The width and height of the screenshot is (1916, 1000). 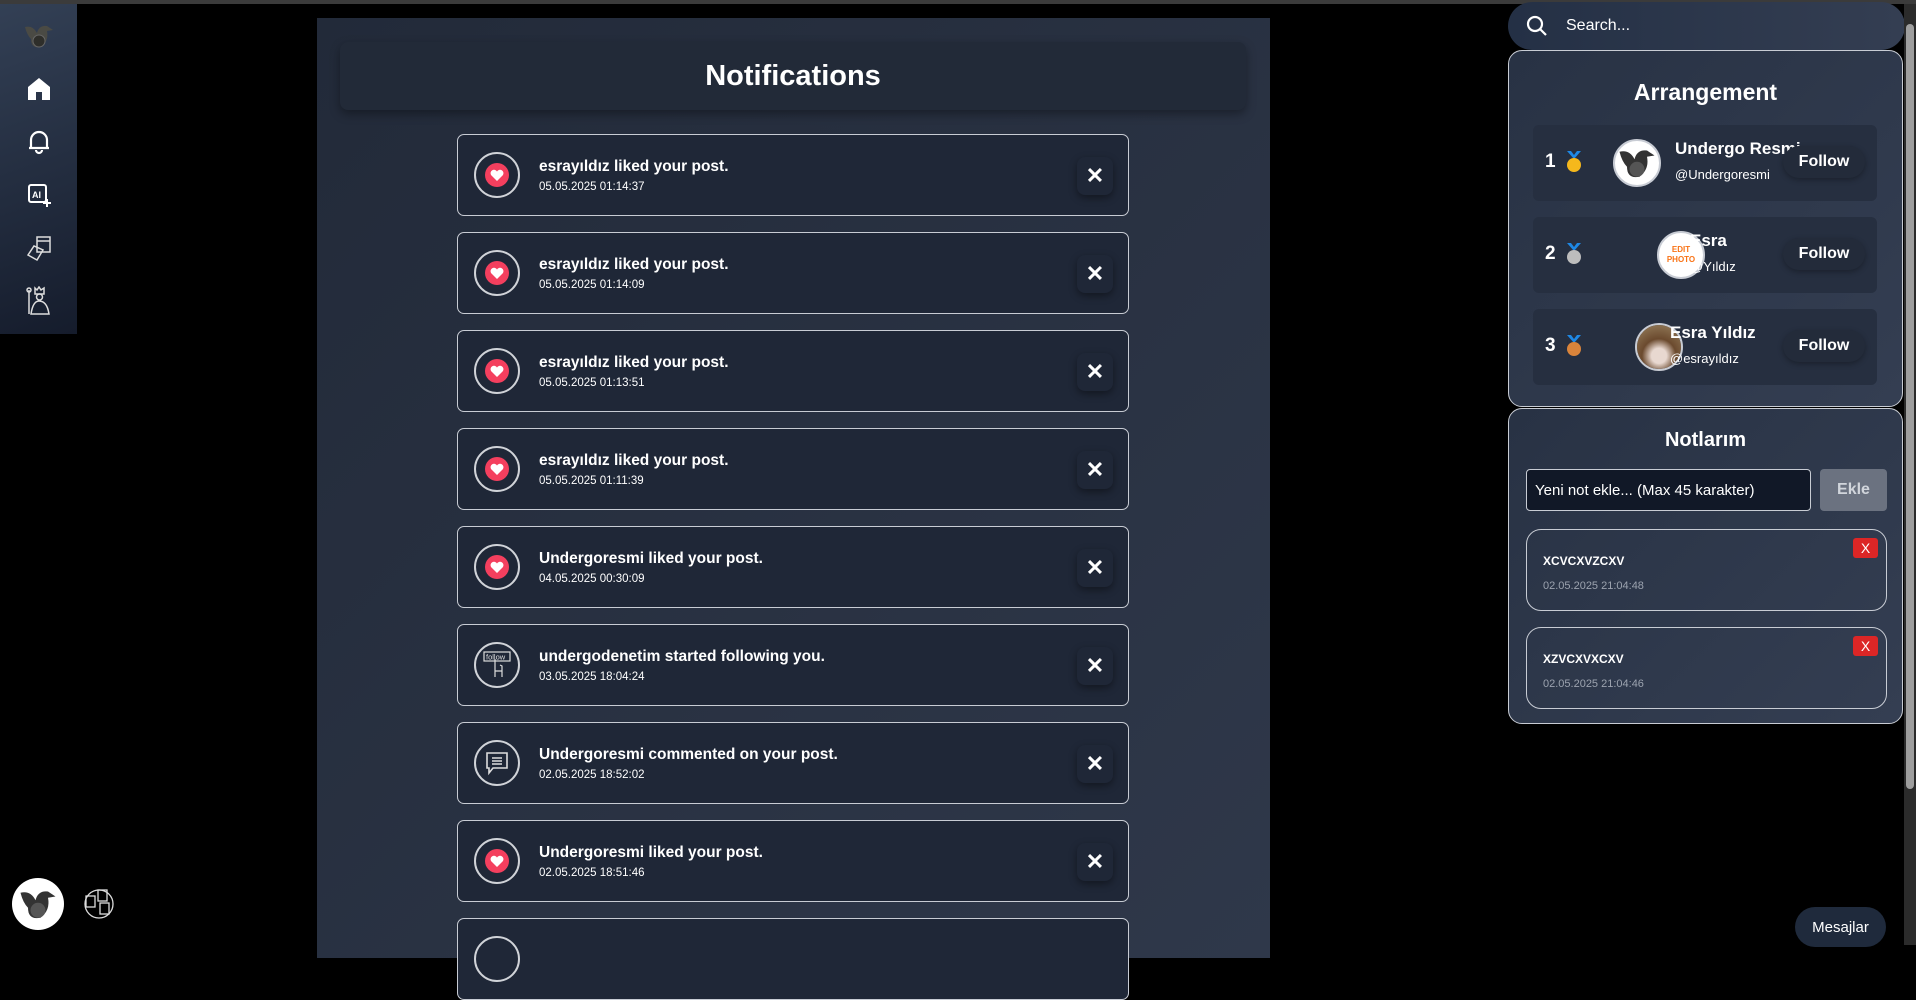 What do you see at coordinates (592, 383) in the screenshot?
I see `notification-time: 05.05.2025 01:13:51` at bounding box center [592, 383].